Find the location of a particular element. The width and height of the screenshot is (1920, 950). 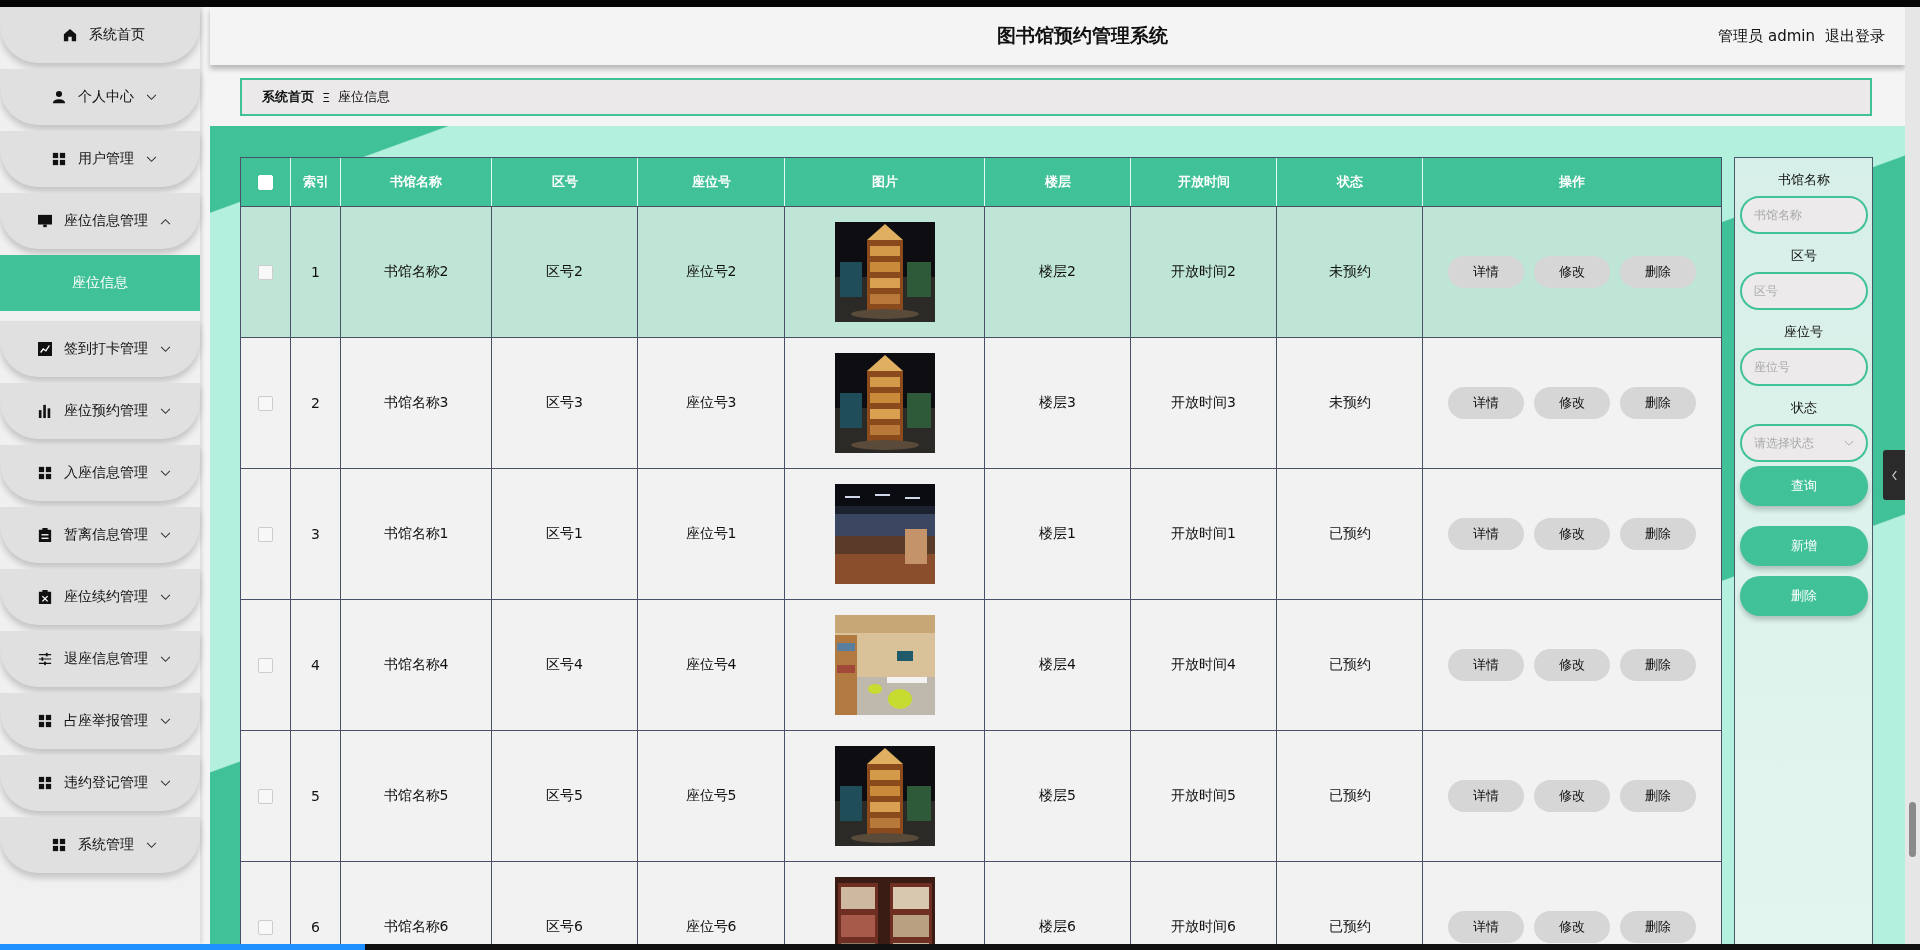

status-cell: 已预约 is located at coordinates (1349, 796).